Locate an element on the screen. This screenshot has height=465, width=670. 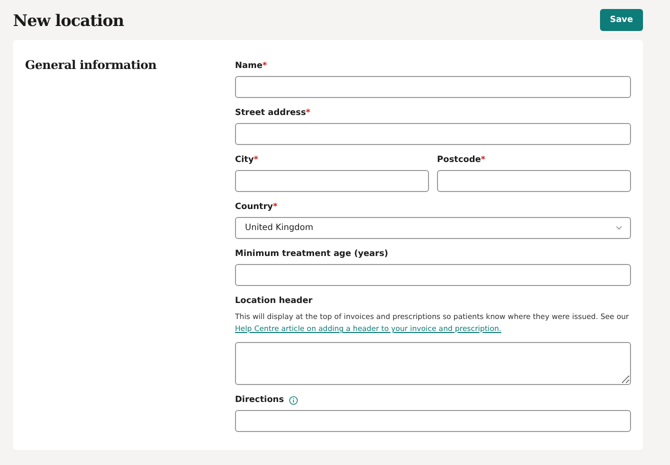
text-area is located at coordinates (433, 363).